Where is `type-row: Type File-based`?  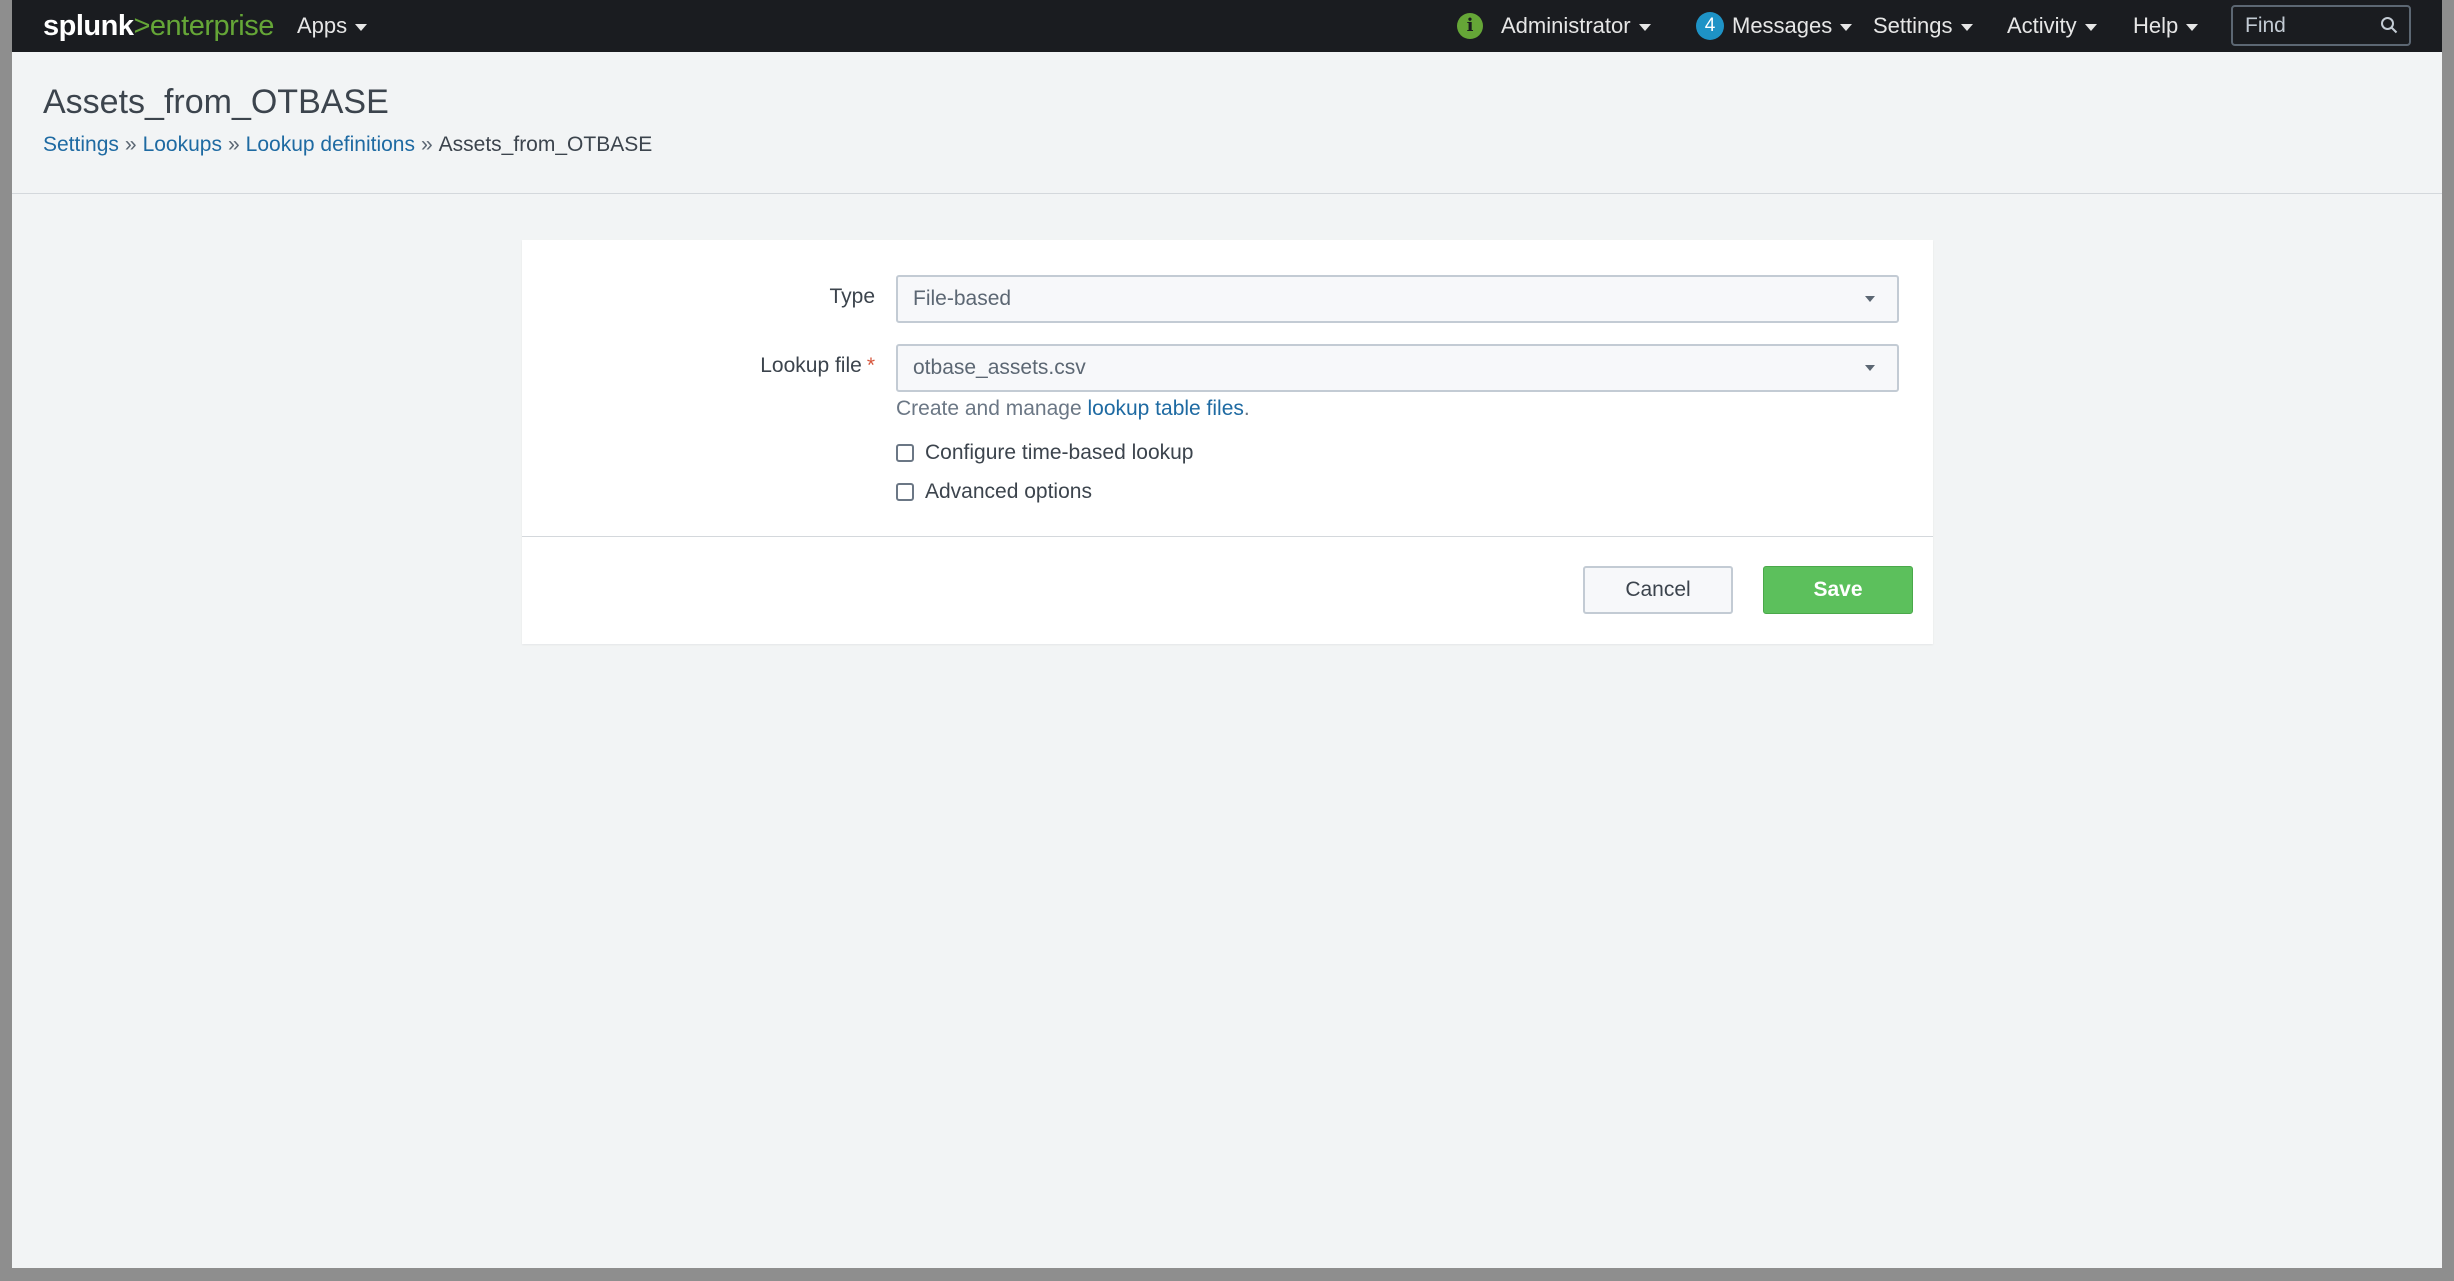
type-row: Type File-based is located at coordinates (1227, 299).